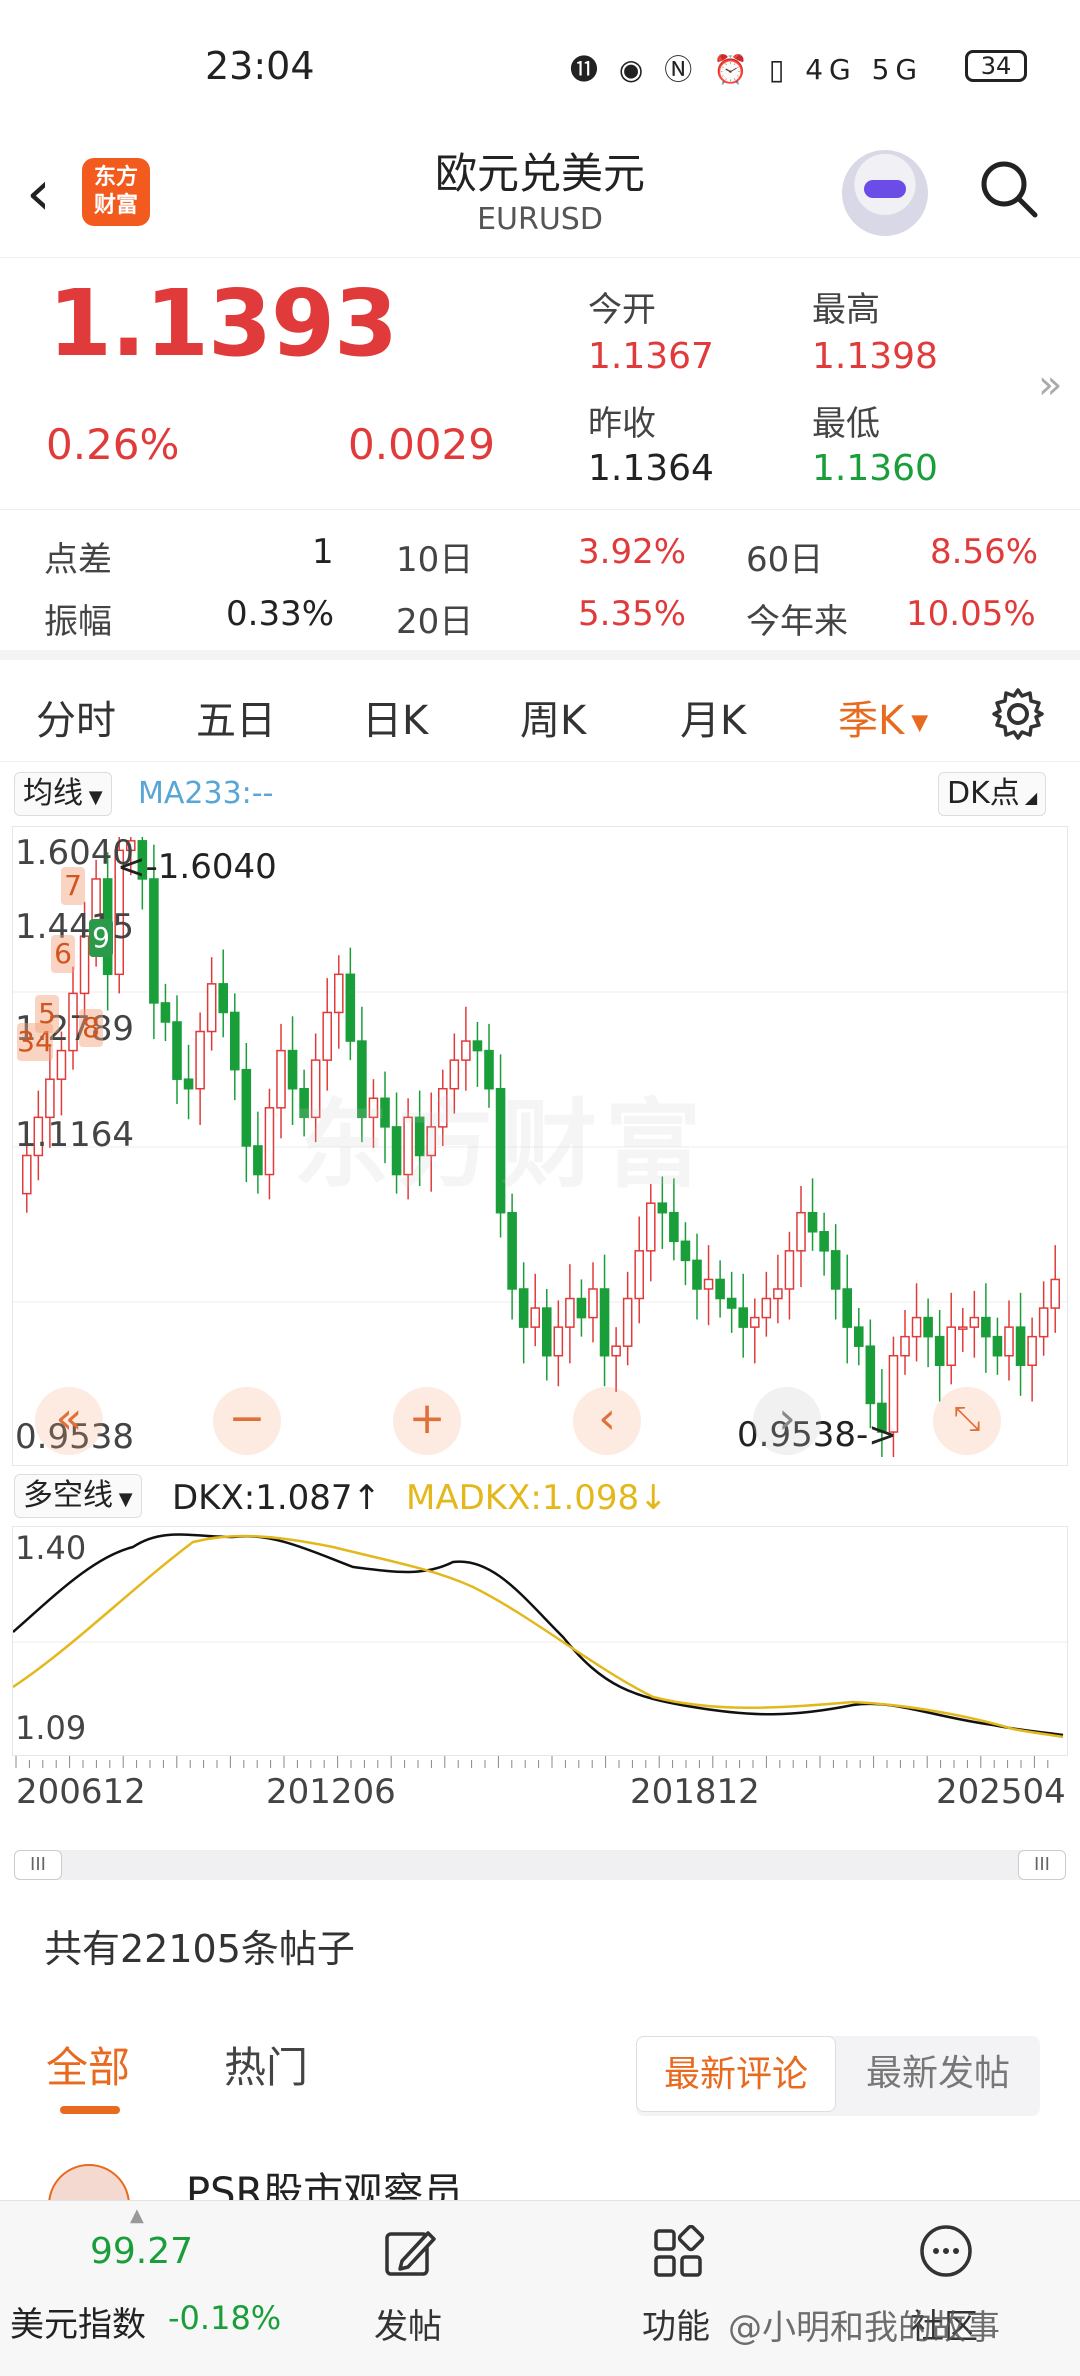  I want to click on ma-selector-label: 均线, so click(53, 793).